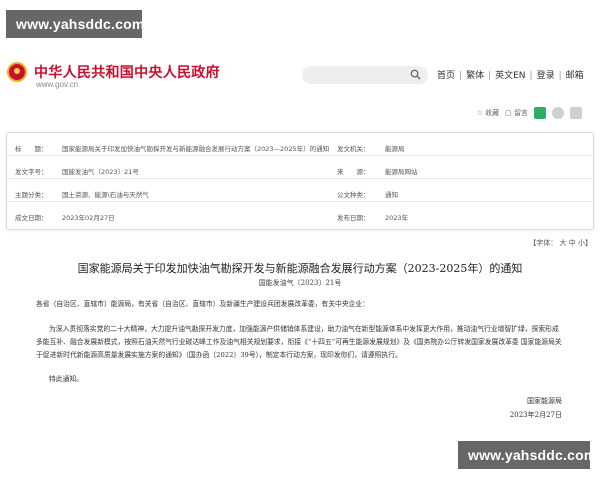 This screenshot has width=600, height=480. Describe the element at coordinates (546, 76) in the screenshot. I see `nav-login: 登录` at that location.